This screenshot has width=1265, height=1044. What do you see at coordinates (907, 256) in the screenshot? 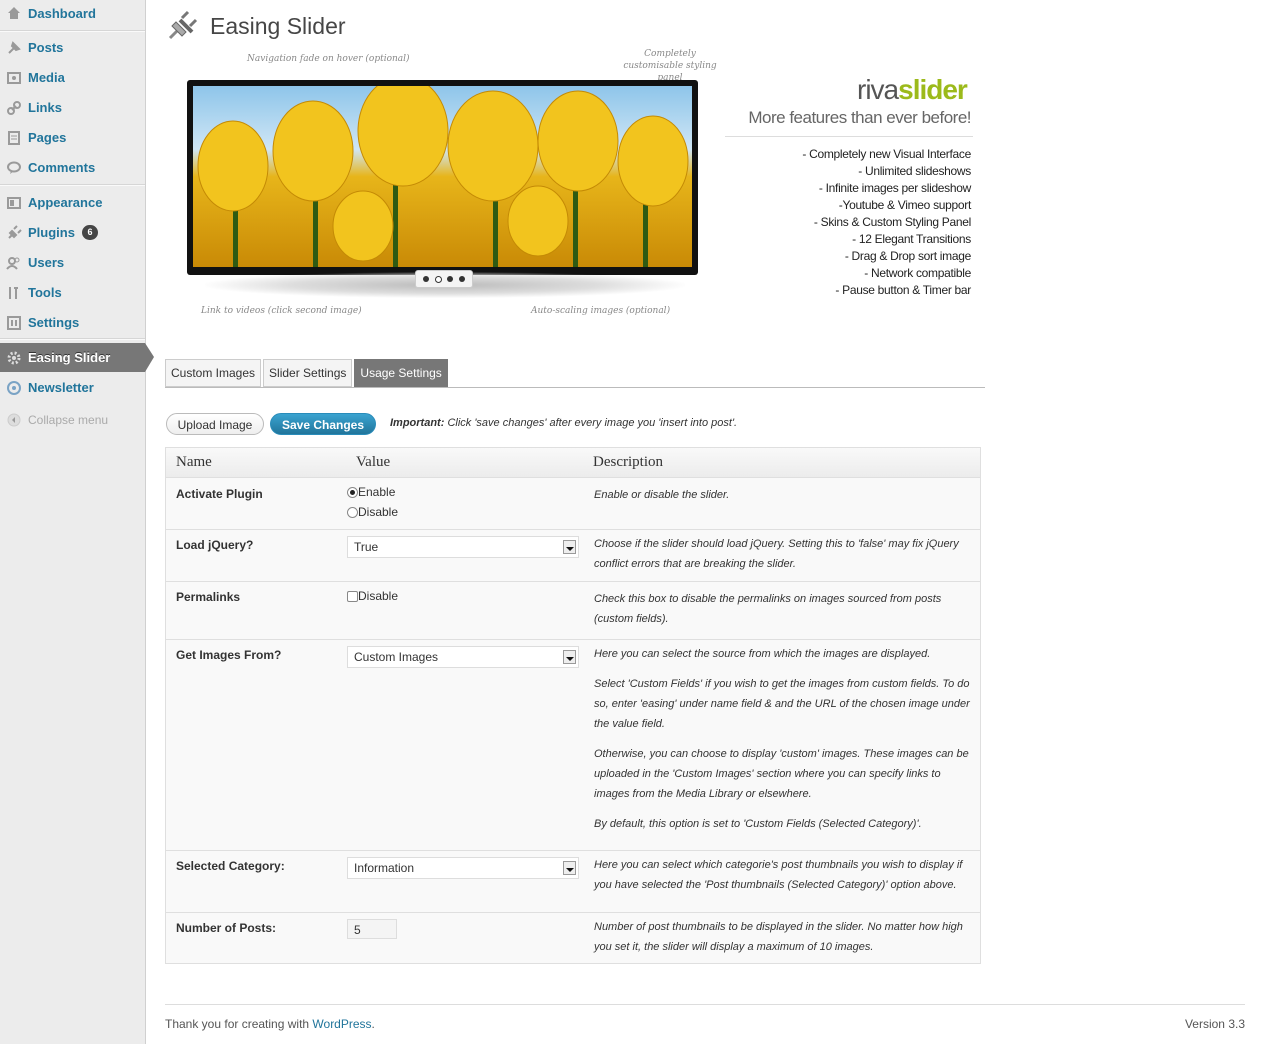
I see `feature-item: - Drag & Drop sort image` at bounding box center [907, 256].